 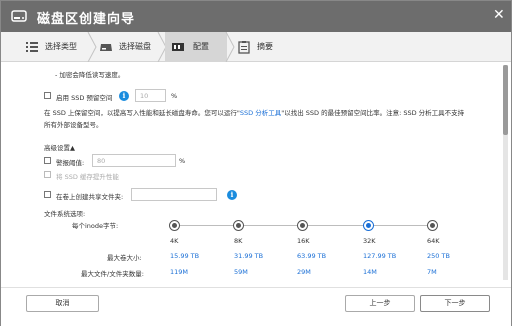 I want to click on window-title: 磁盘区创建向导, so click(x=86, y=19).